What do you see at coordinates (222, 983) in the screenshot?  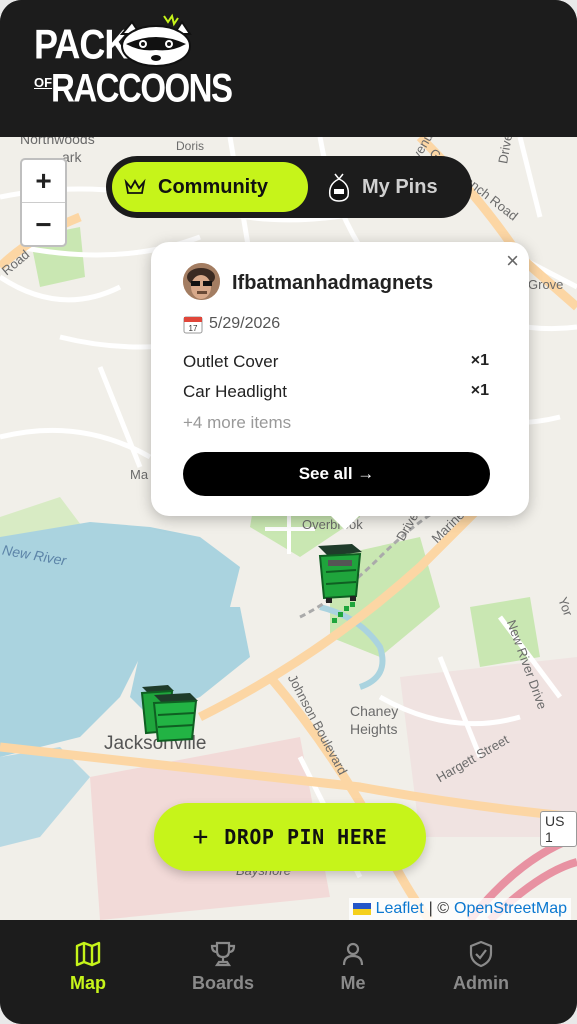 I see `nav-tab-boards-label: Boards` at bounding box center [222, 983].